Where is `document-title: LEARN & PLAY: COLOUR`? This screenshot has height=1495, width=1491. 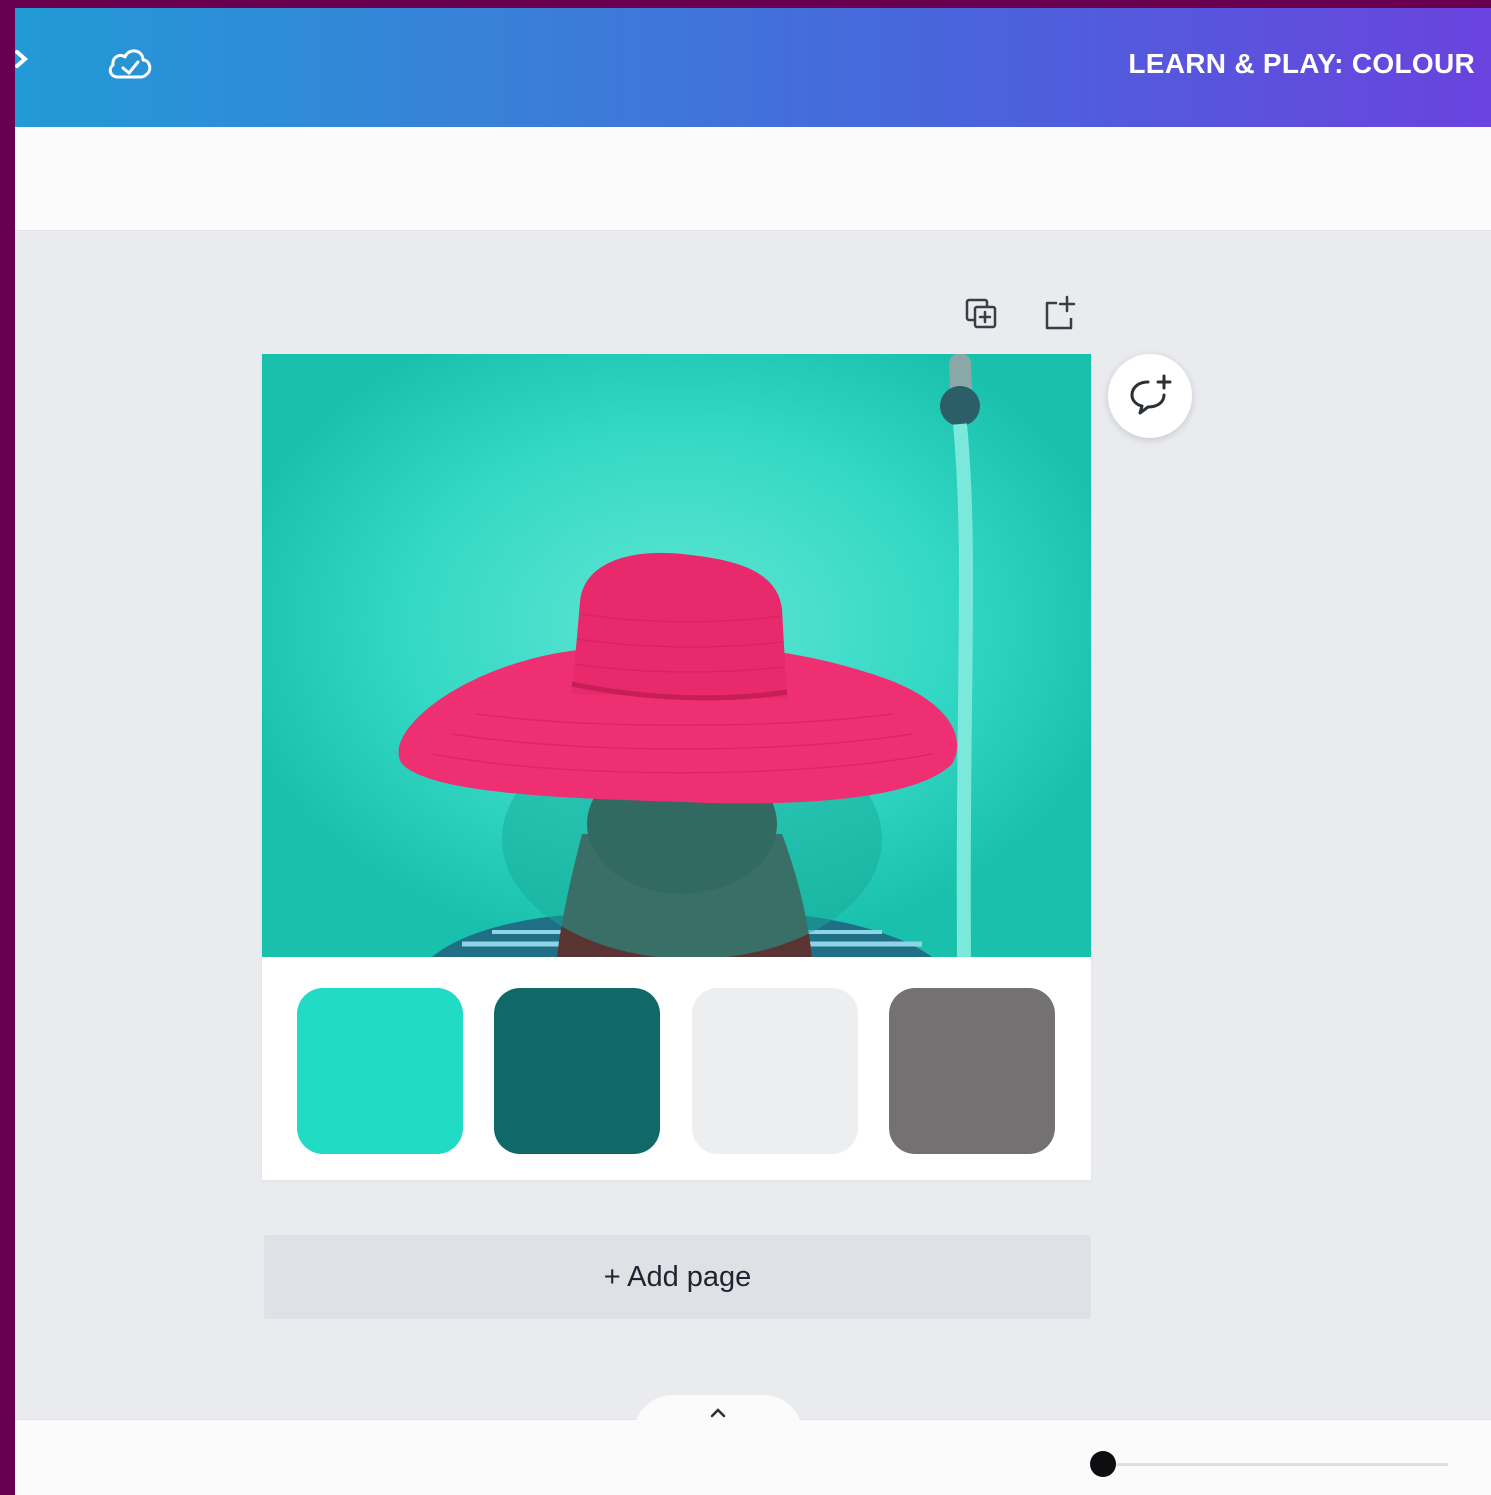
document-title: LEARN & PLAY: COLOUR is located at coordinates (1301, 64).